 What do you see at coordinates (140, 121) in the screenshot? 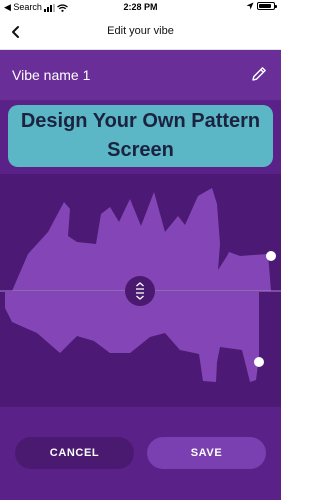
I see `overlay-line-1: Design Your Own Pattern` at bounding box center [140, 121].